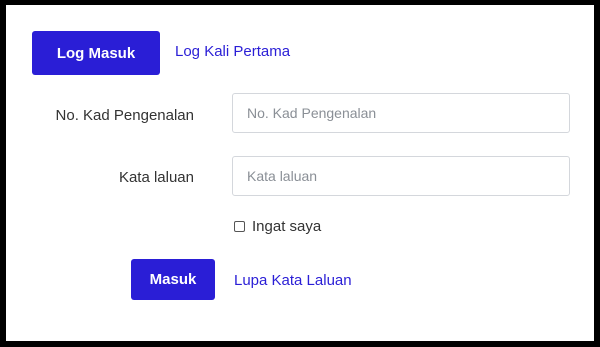 The image size is (600, 347). I want to click on submit-button: Masuk, so click(173, 279).